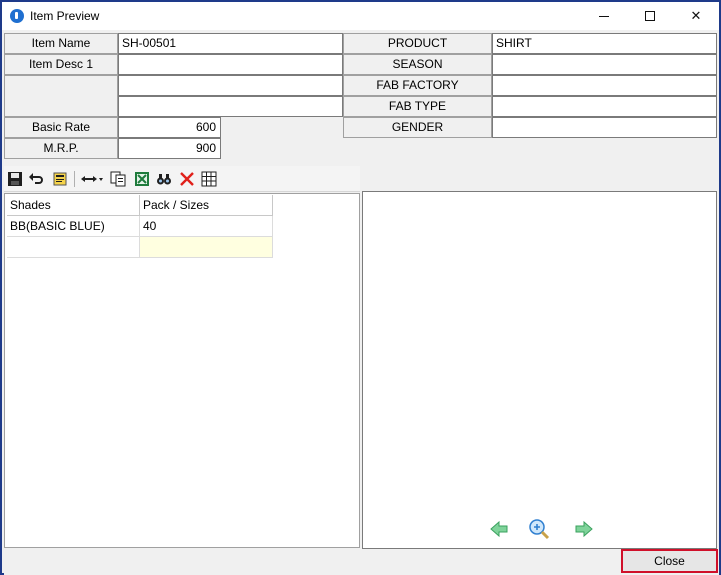  I want to click on basic-rate-field: 600, so click(169, 127).